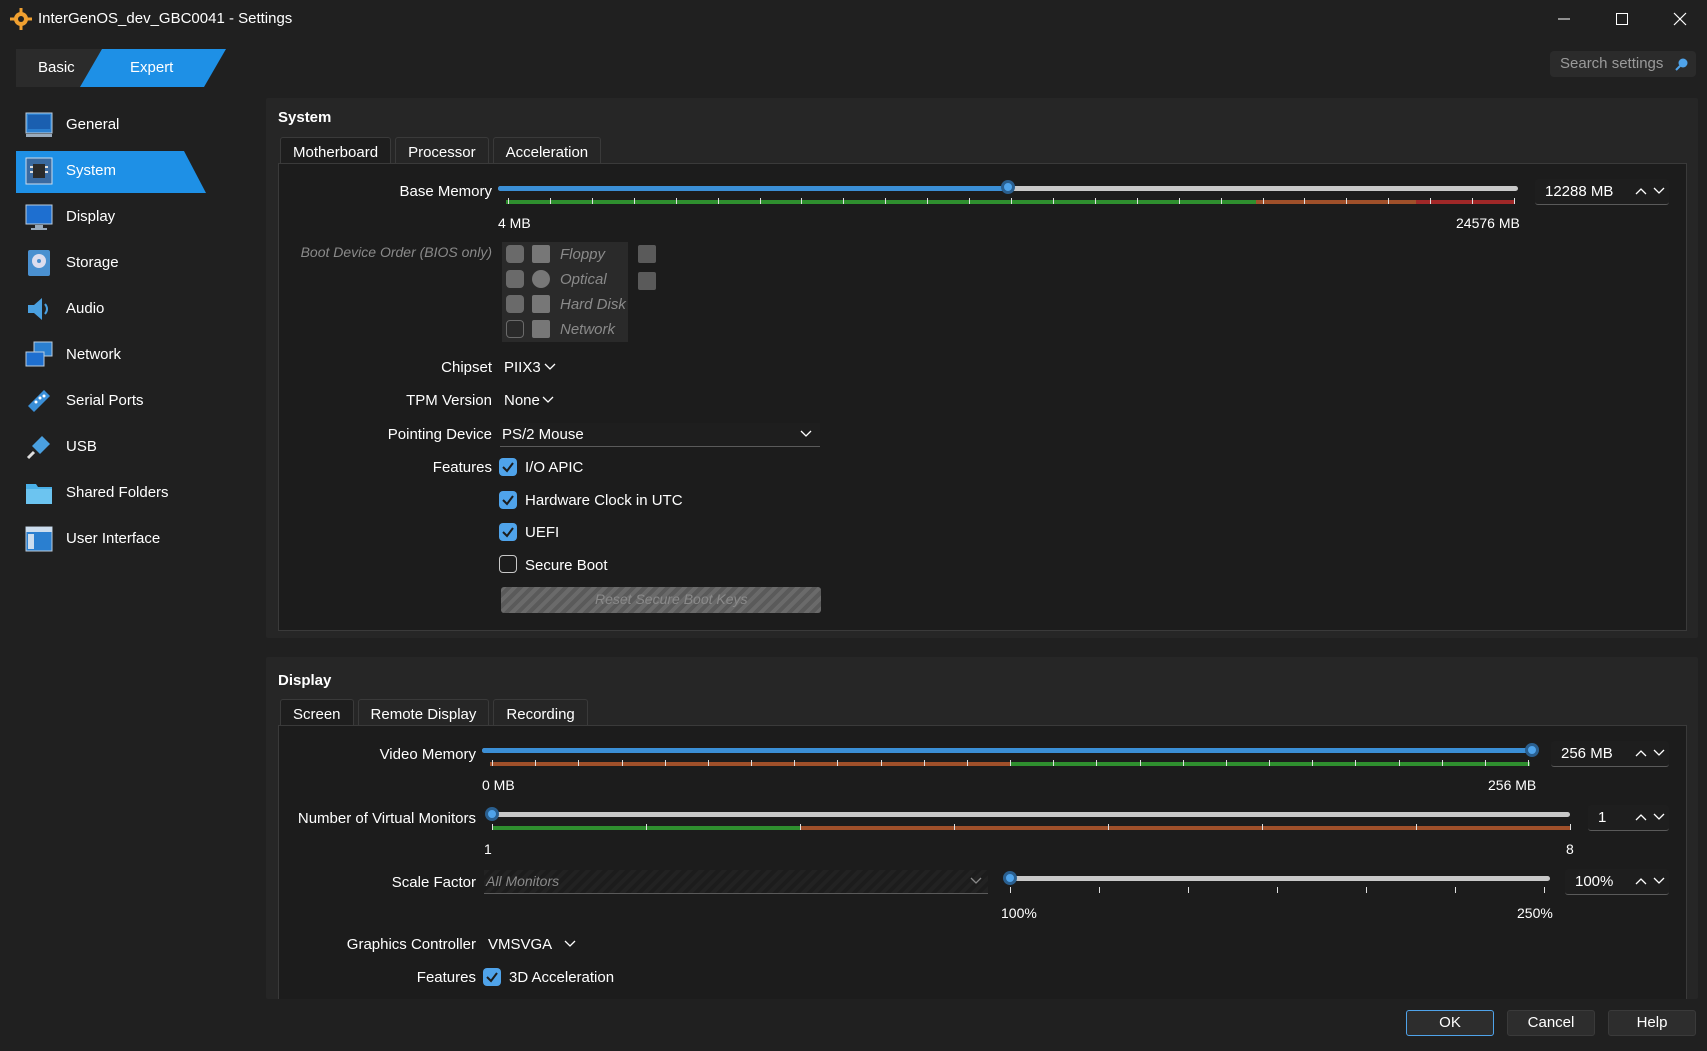 Image resolution: width=1707 pixels, height=1051 pixels. I want to click on title-bar: InterGenOS_dev_GBC0041 - Settings, so click(853, 19).